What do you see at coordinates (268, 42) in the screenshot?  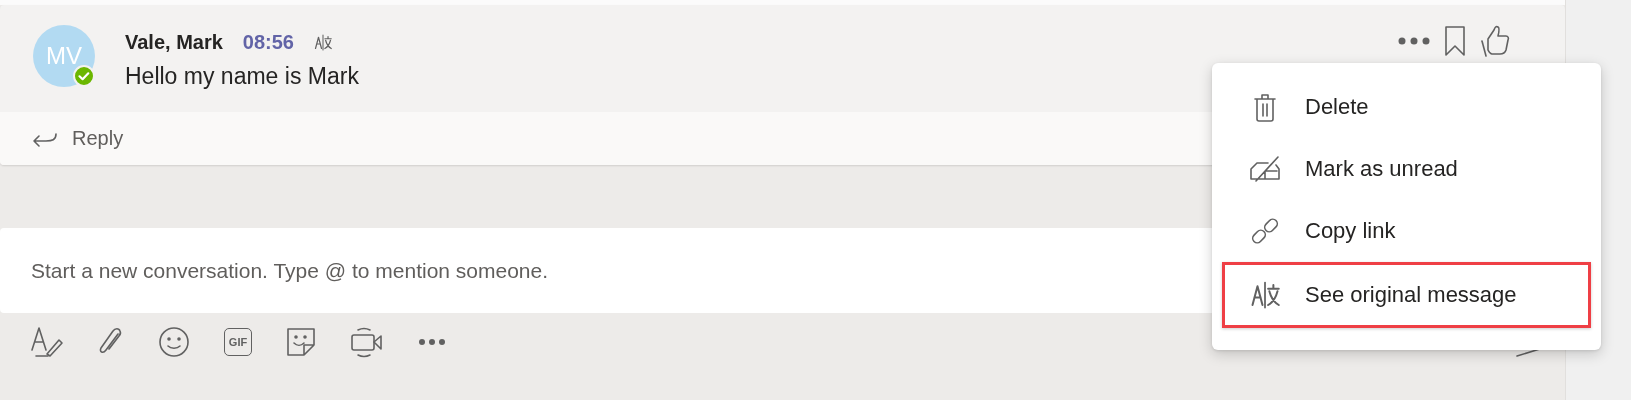 I see `message-time: 08:56` at bounding box center [268, 42].